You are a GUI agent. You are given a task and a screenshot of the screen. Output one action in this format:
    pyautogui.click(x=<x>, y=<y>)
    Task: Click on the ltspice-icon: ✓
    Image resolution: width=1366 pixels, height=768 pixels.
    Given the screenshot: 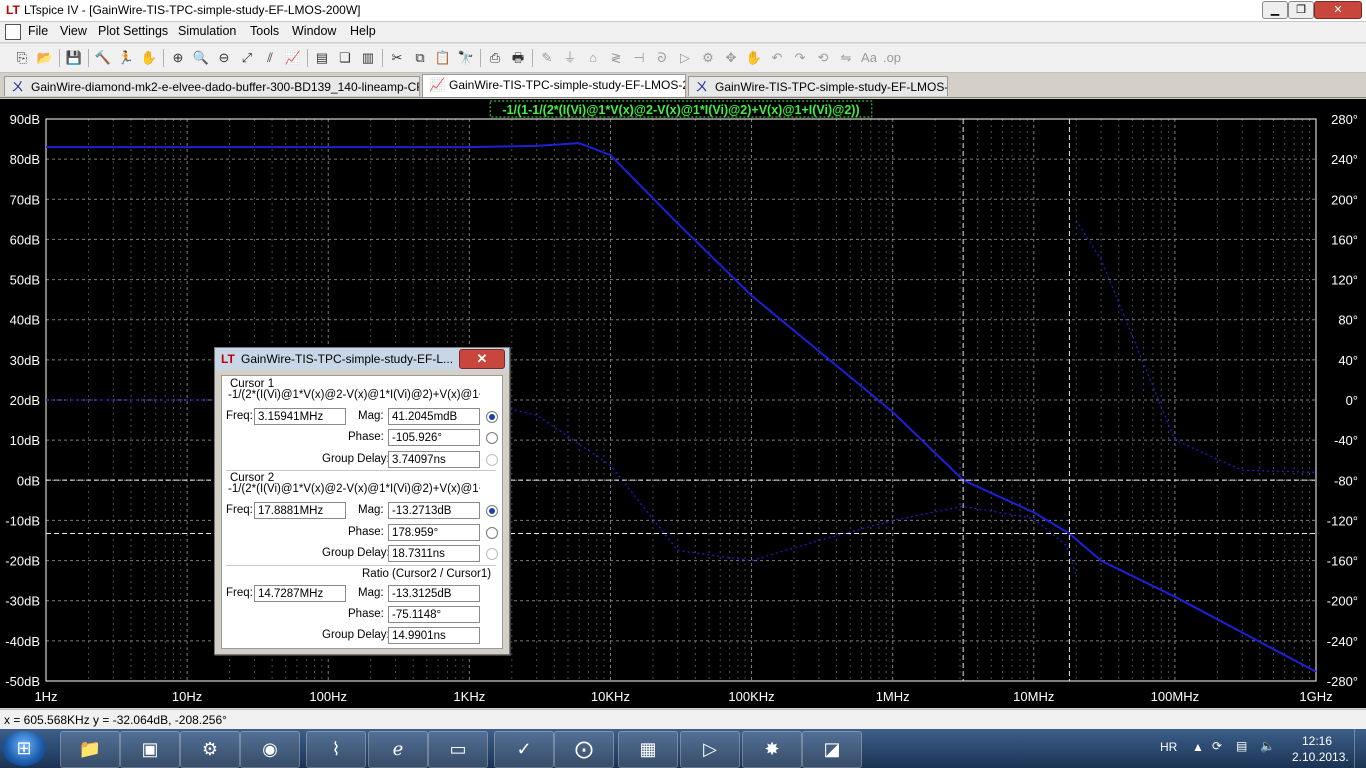 What is the action you would take?
    pyautogui.click(x=524, y=749)
    